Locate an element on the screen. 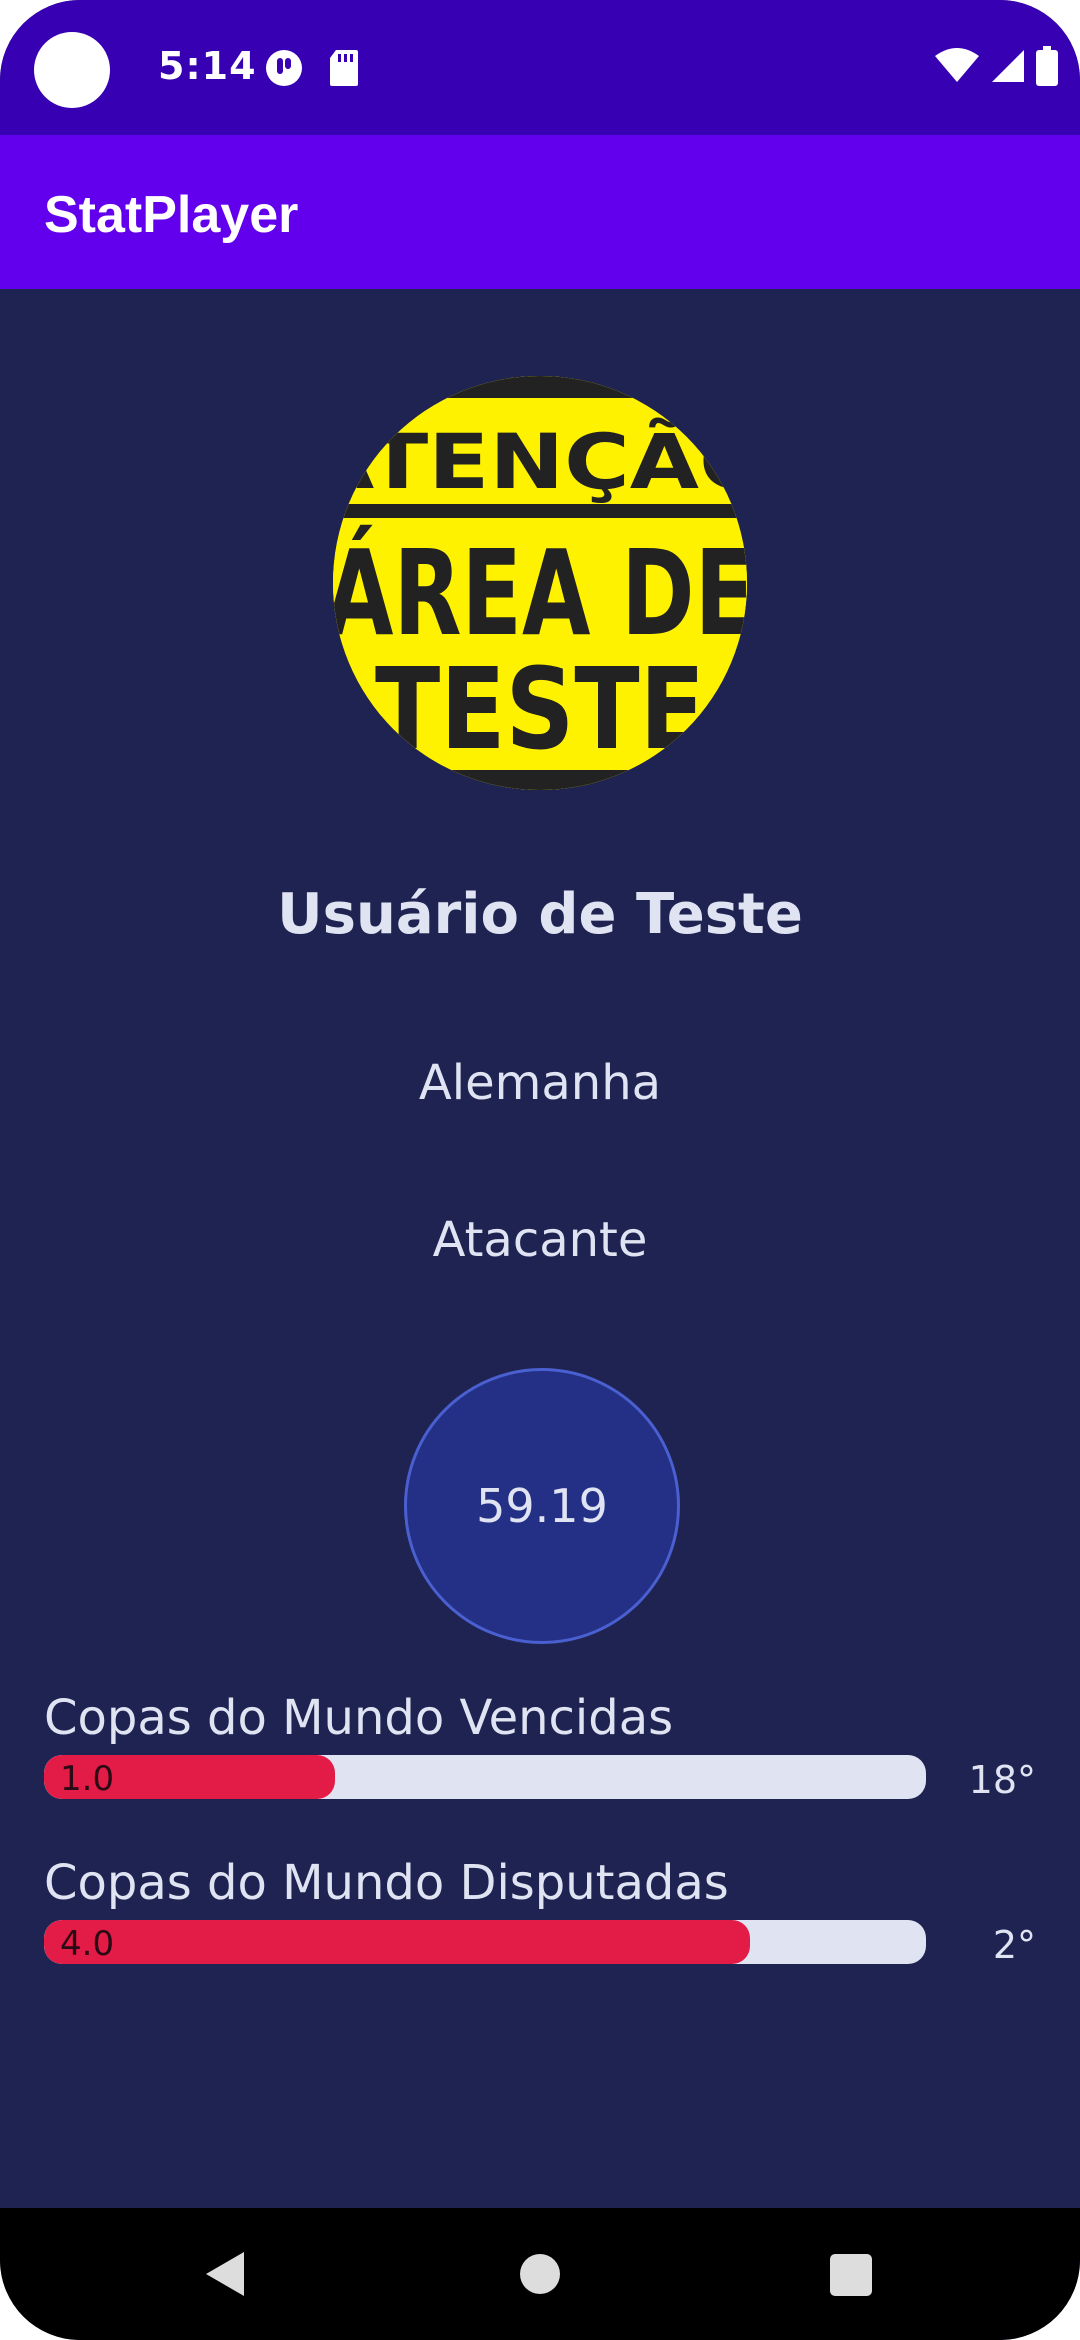  avatar-text-line2: ÁREA DE is located at coordinates (540, 593).